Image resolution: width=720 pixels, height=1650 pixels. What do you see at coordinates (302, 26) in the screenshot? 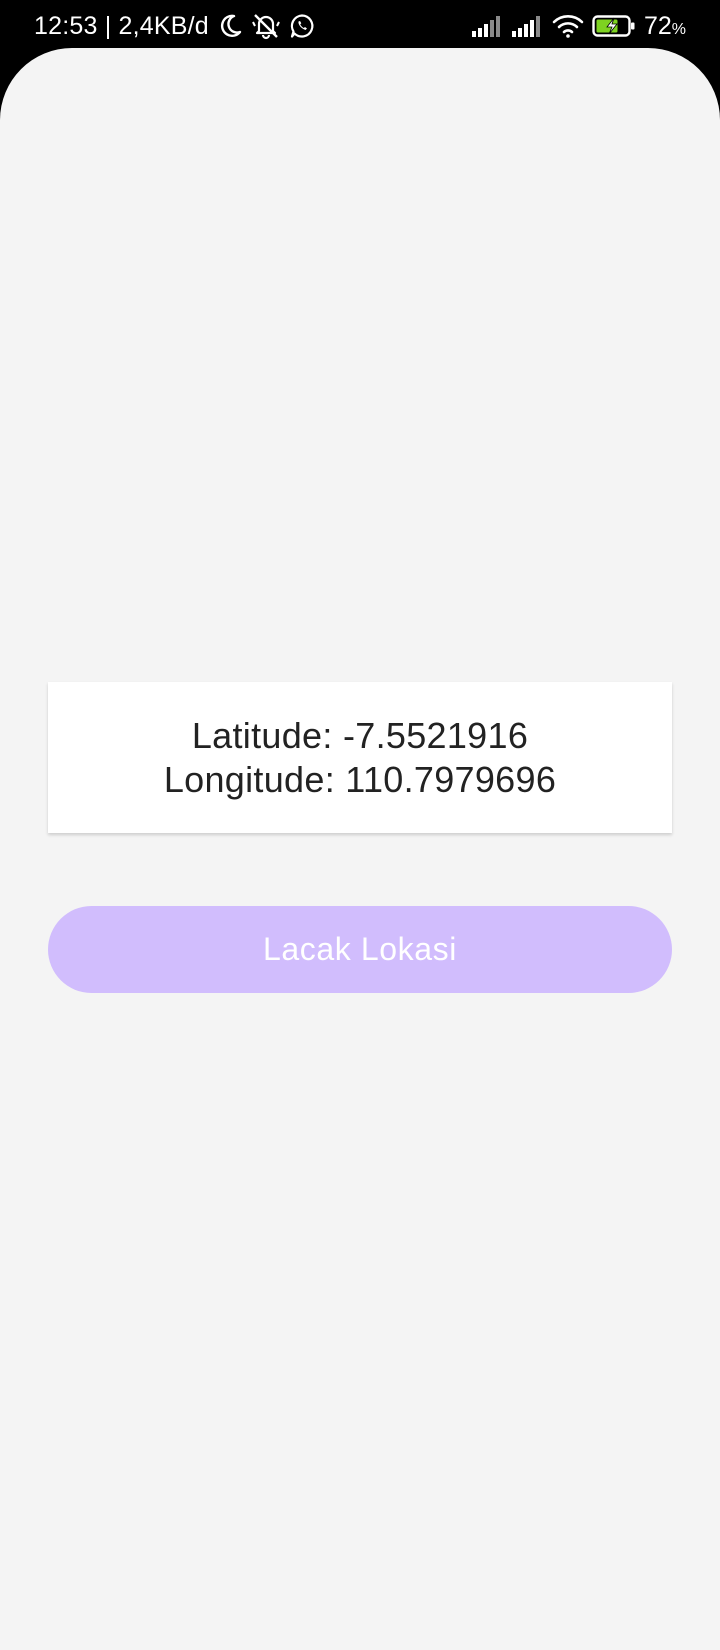
I see `whatsapp-icon` at bounding box center [302, 26].